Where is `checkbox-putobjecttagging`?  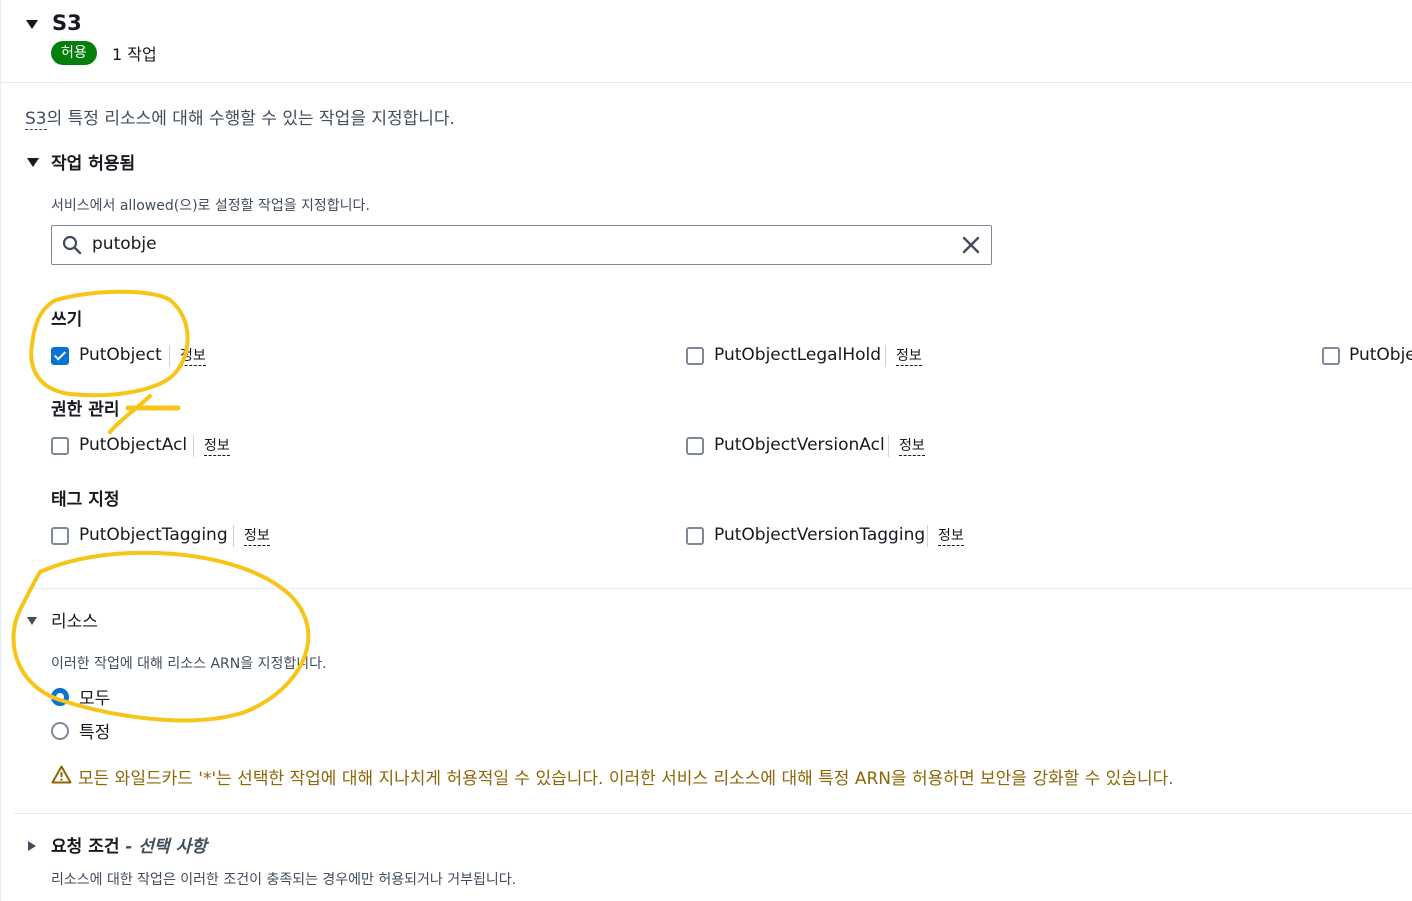 checkbox-putobjecttagging is located at coordinates (60, 536).